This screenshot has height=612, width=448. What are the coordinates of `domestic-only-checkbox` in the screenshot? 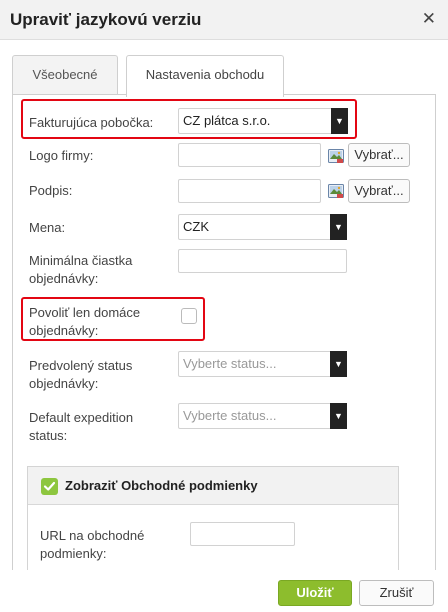 It's located at (189, 316).